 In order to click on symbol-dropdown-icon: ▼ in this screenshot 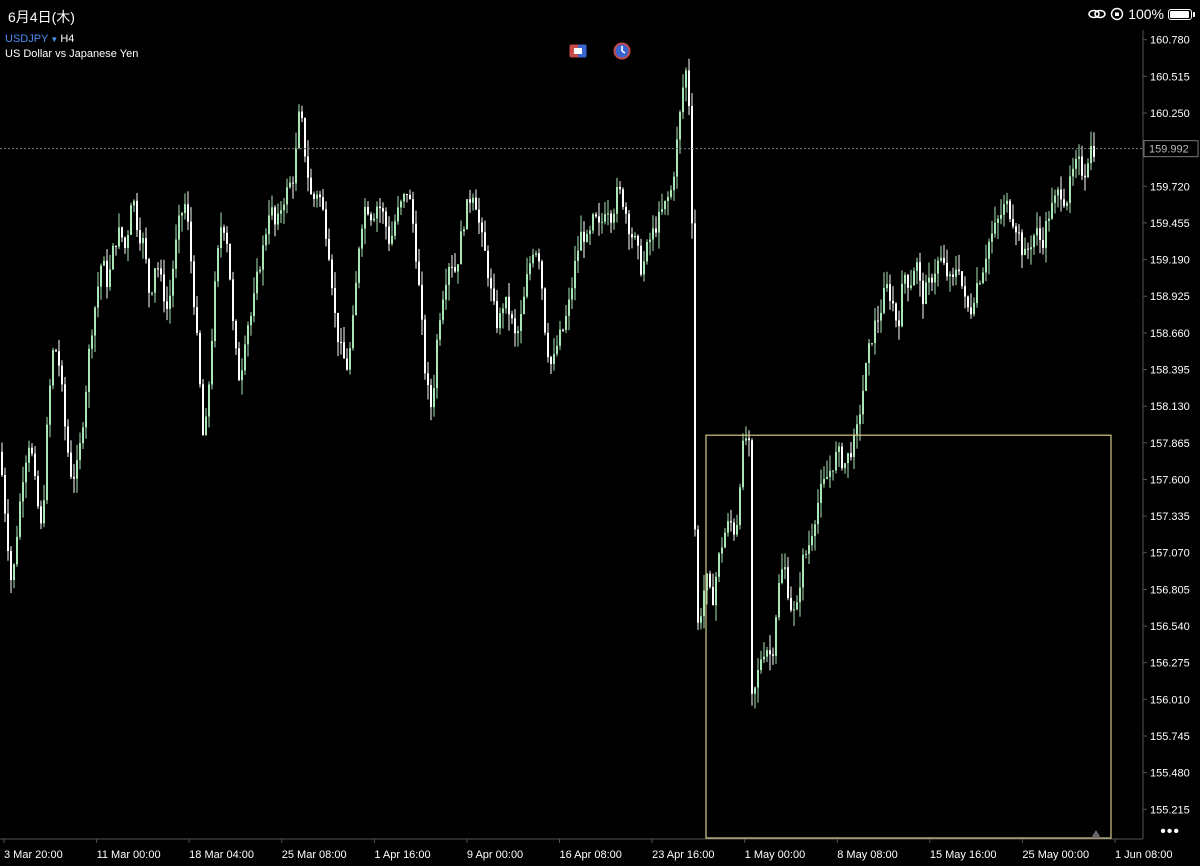, I will do `click(54, 39)`.